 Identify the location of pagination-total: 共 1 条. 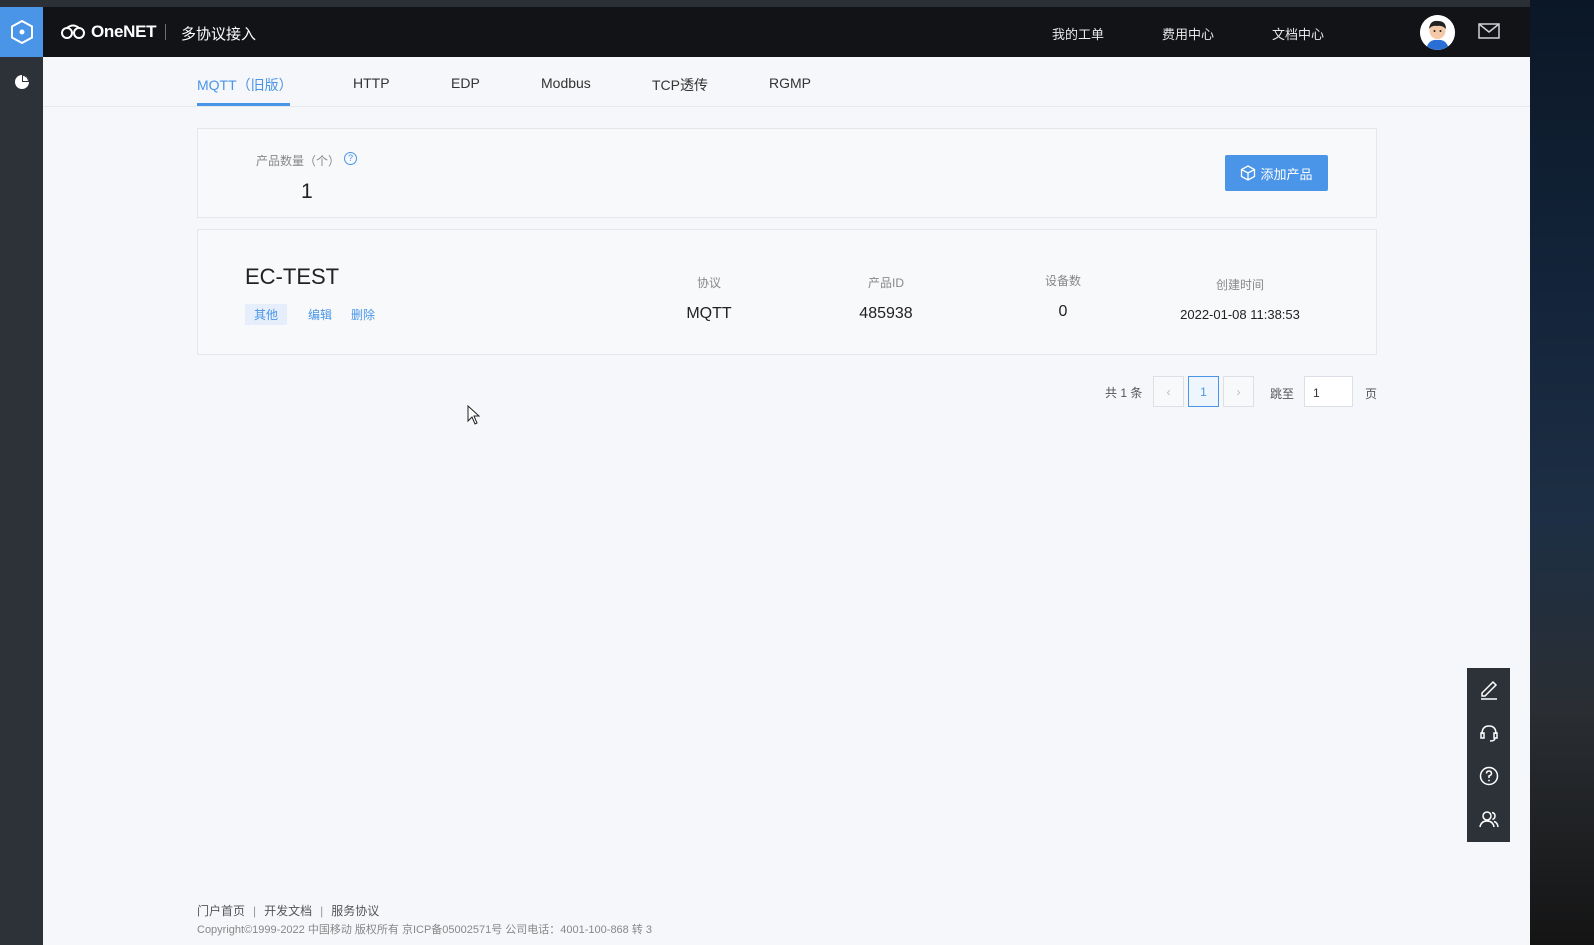
(1124, 393).